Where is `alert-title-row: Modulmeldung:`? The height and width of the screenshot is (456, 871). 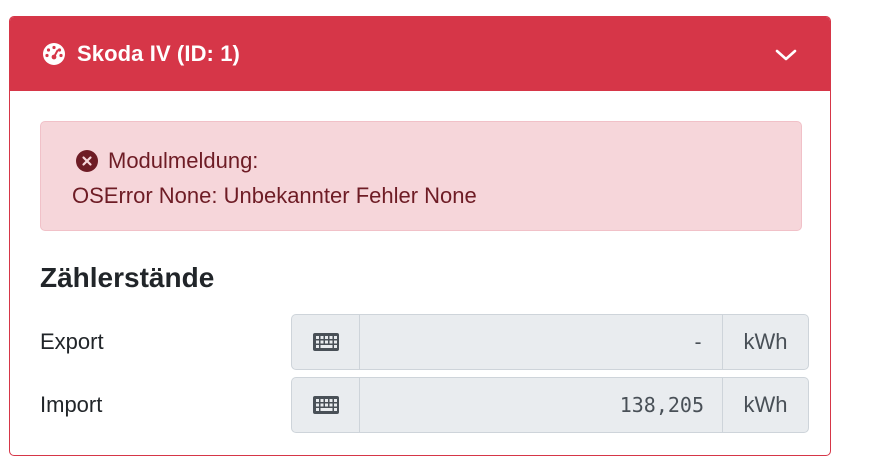
alert-title-row: Modulmeldung: is located at coordinates (167, 161).